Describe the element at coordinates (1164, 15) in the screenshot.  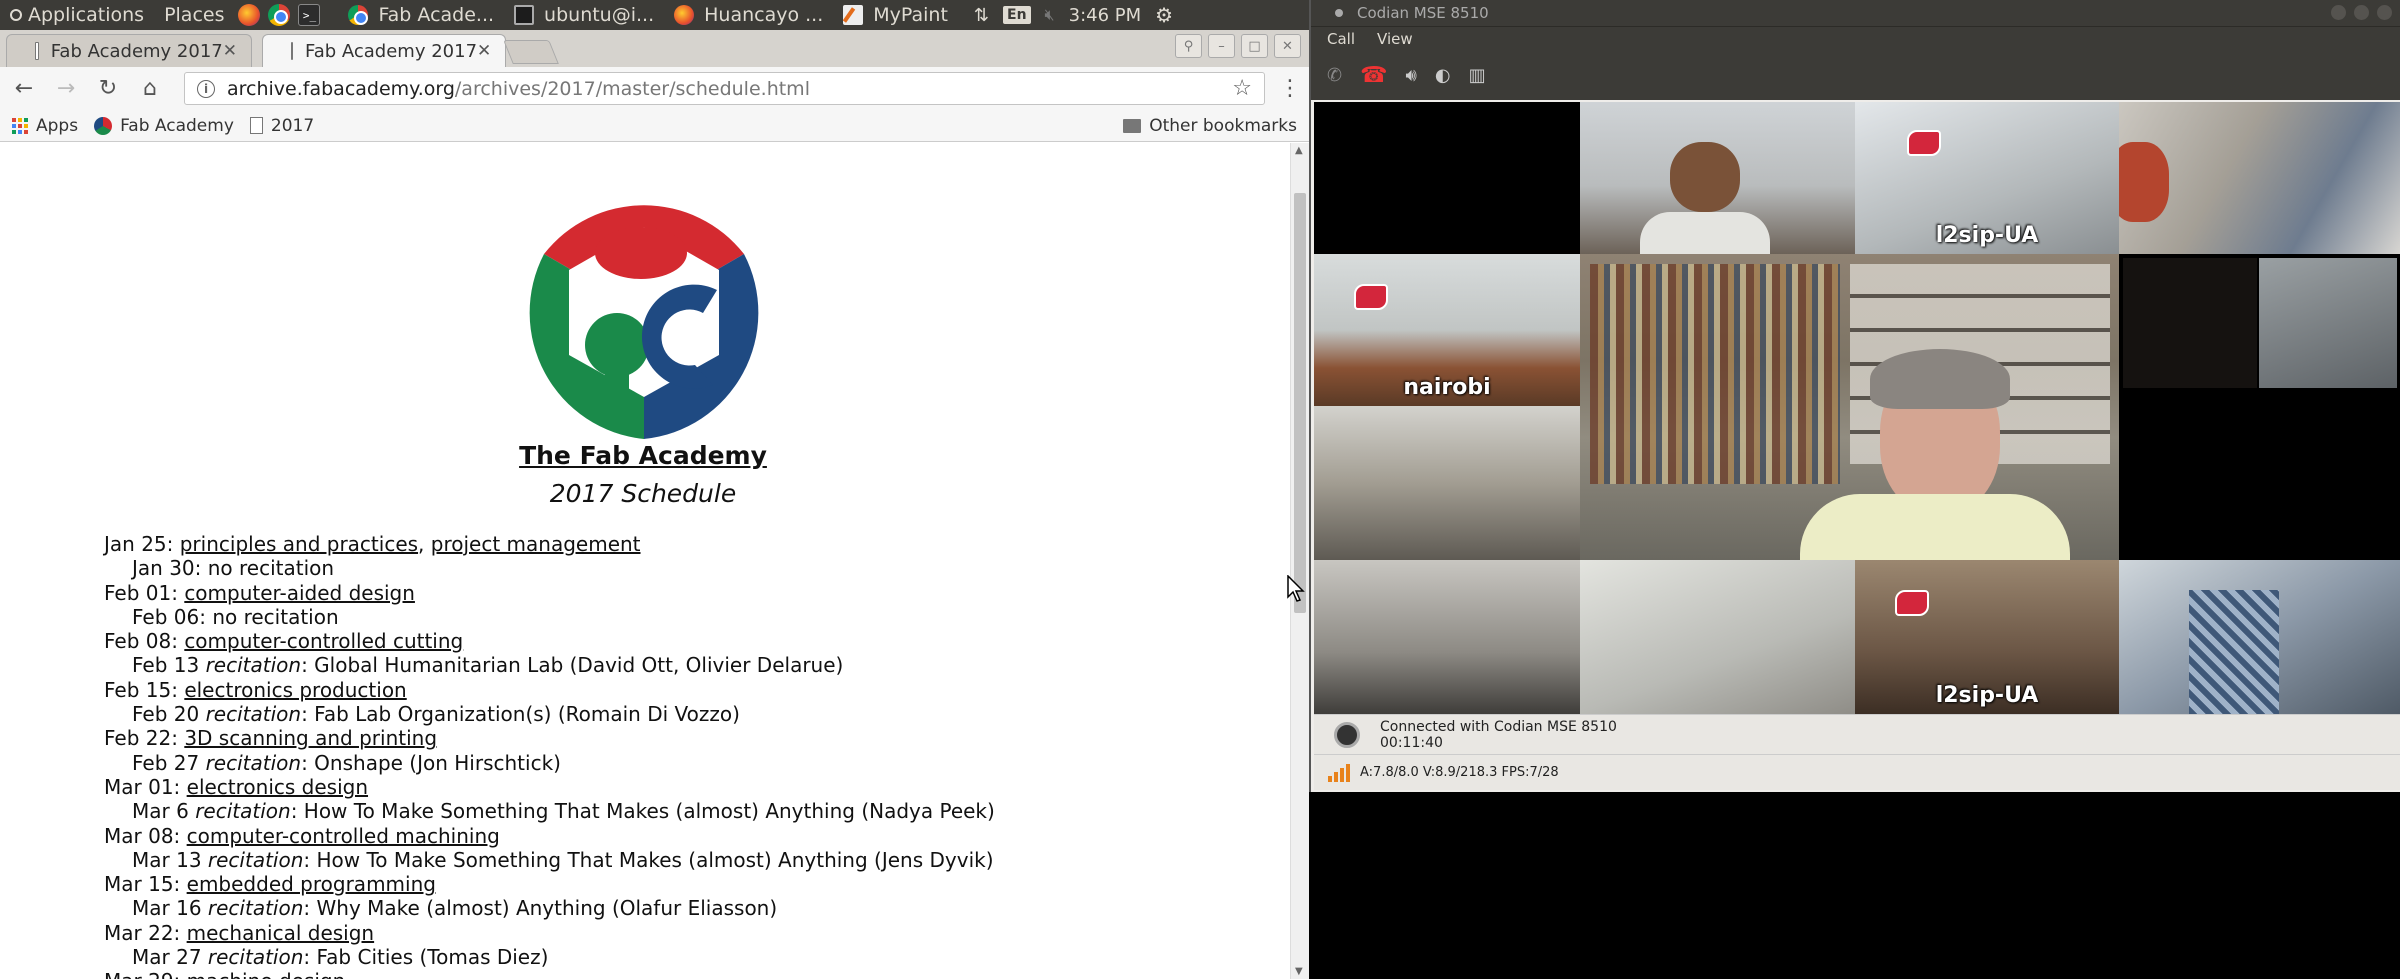
I see `gear-icon: ⚙` at that location.